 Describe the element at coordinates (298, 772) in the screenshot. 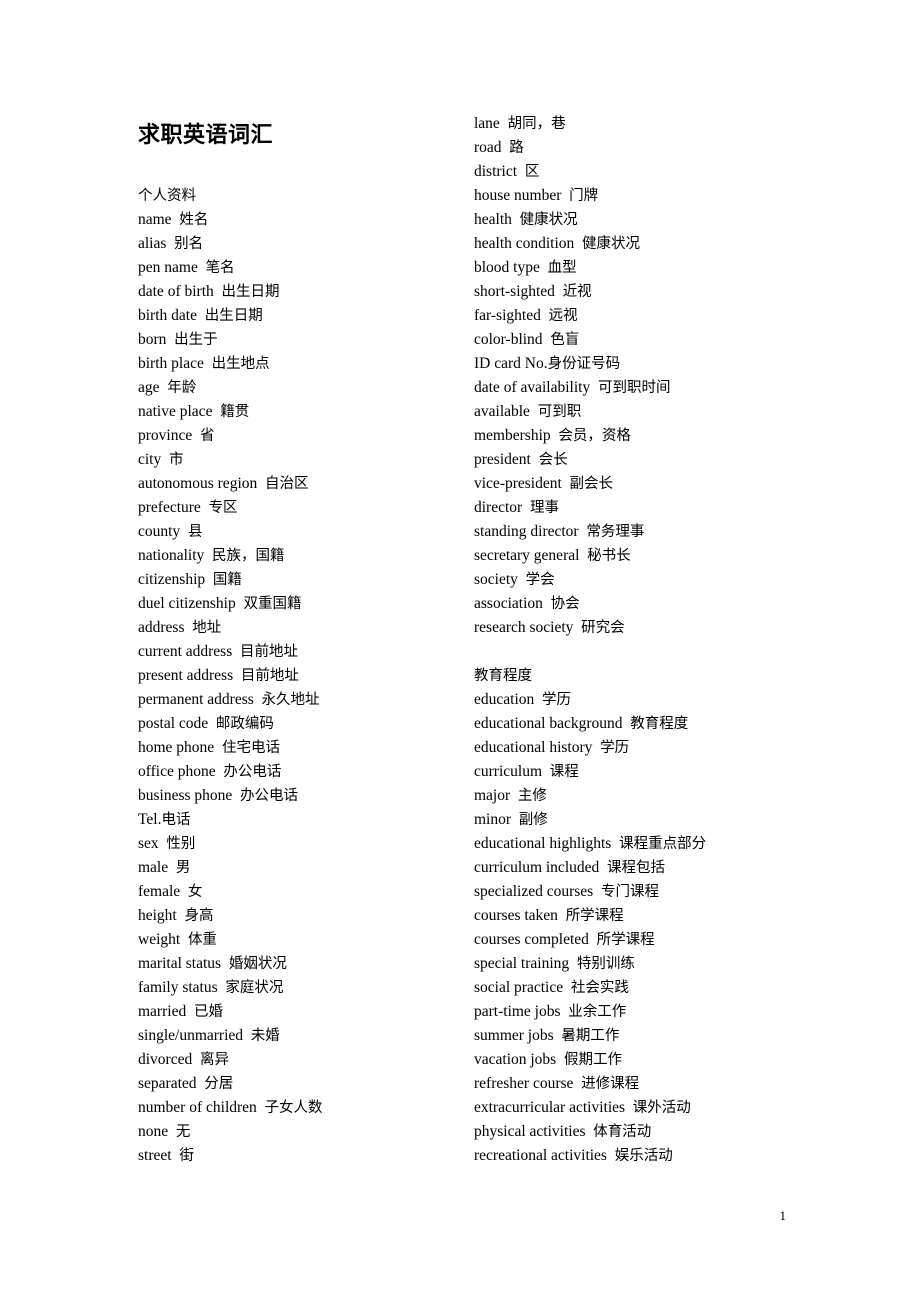

I see `vocabulary-entry: office phone 办公电话` at that location.